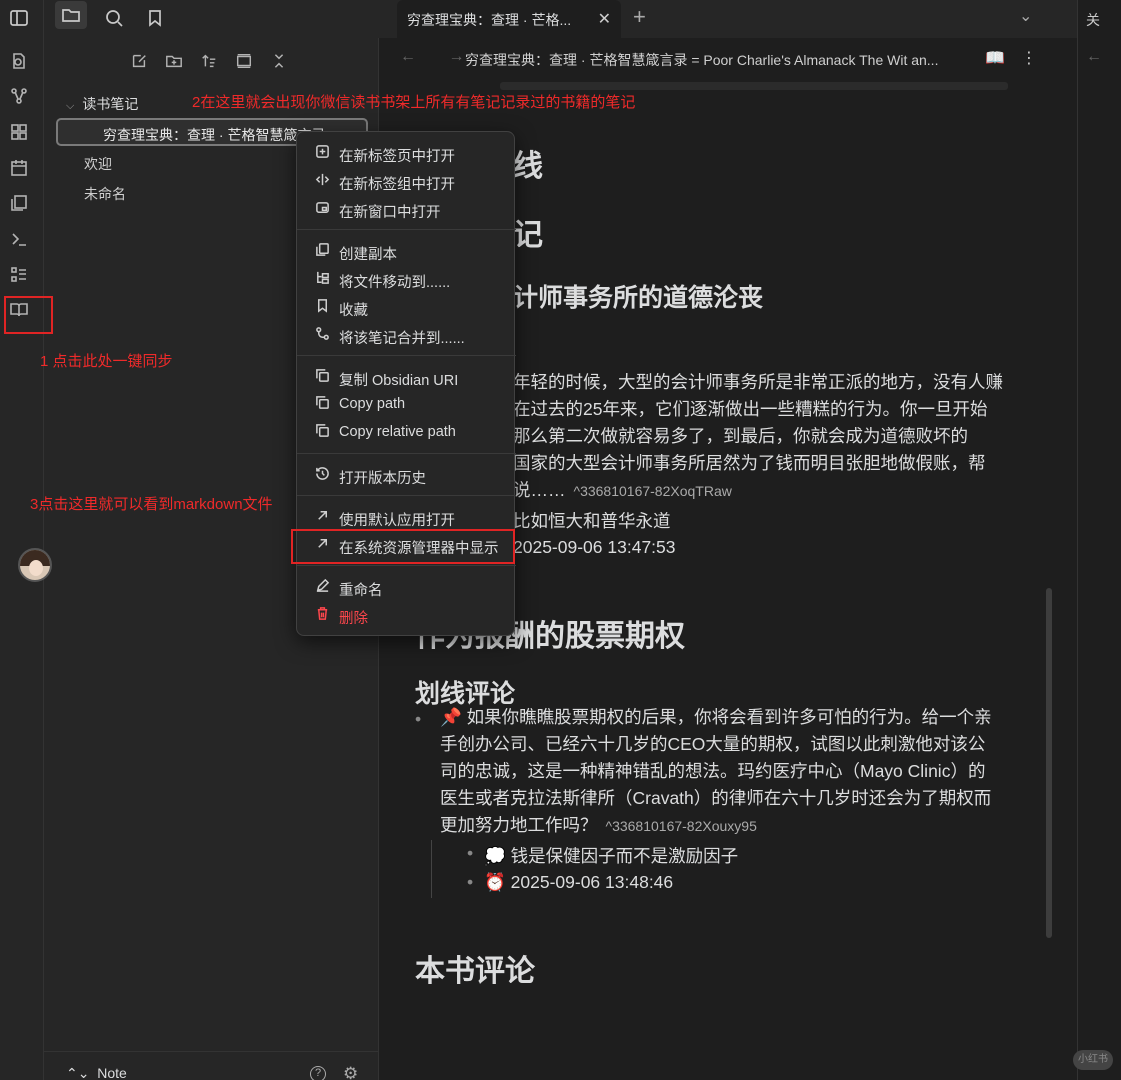 The width and height of the screenshot is (1121, 1080). What do you see at coordinates (716, 798) in the screenshot?
I see `para2-line: 医生或者克拉法斯律所（Cravath）的律师在六十几岁时还会为了期权而` at bounding box center [716, 798].